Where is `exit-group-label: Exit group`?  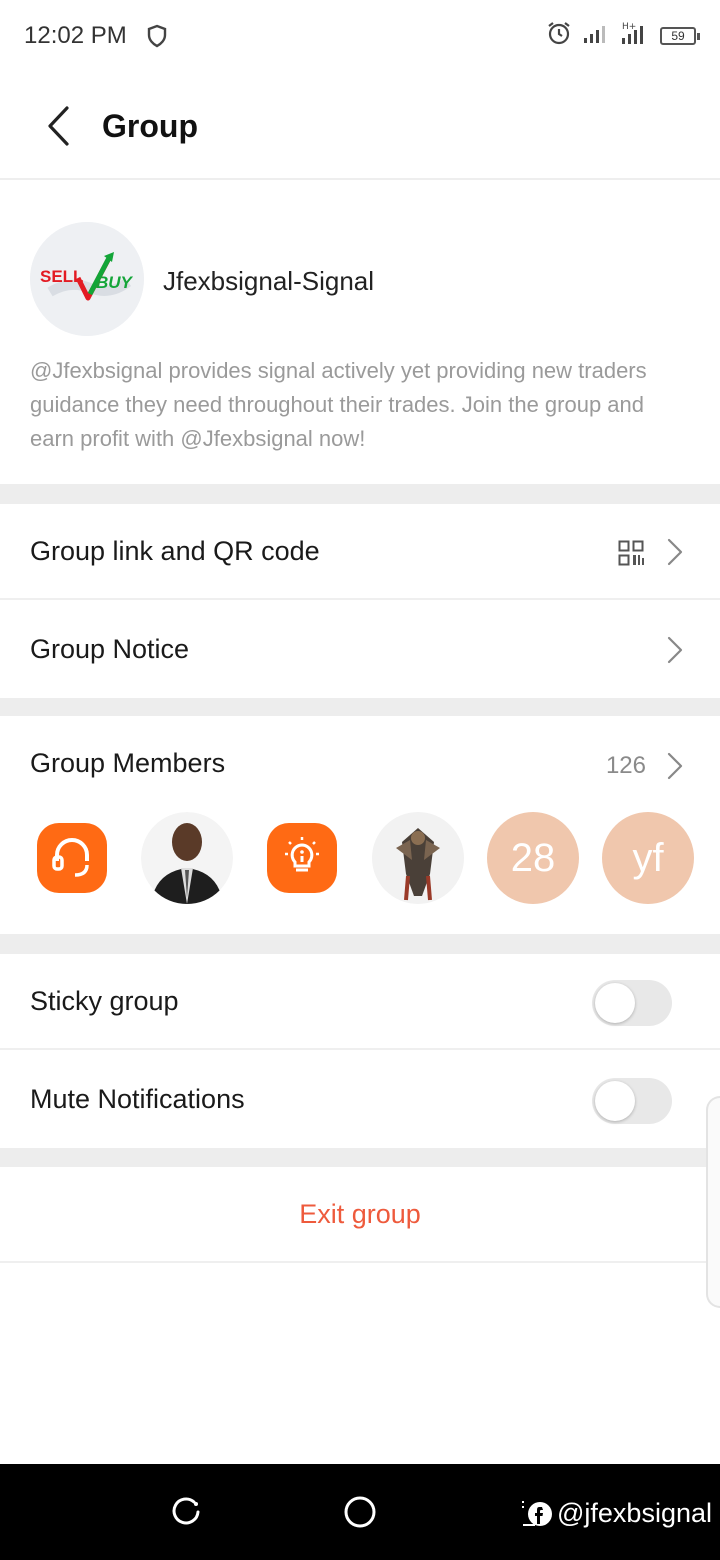 exit-group-label: Exit group is located at coordinates (360, 1214).